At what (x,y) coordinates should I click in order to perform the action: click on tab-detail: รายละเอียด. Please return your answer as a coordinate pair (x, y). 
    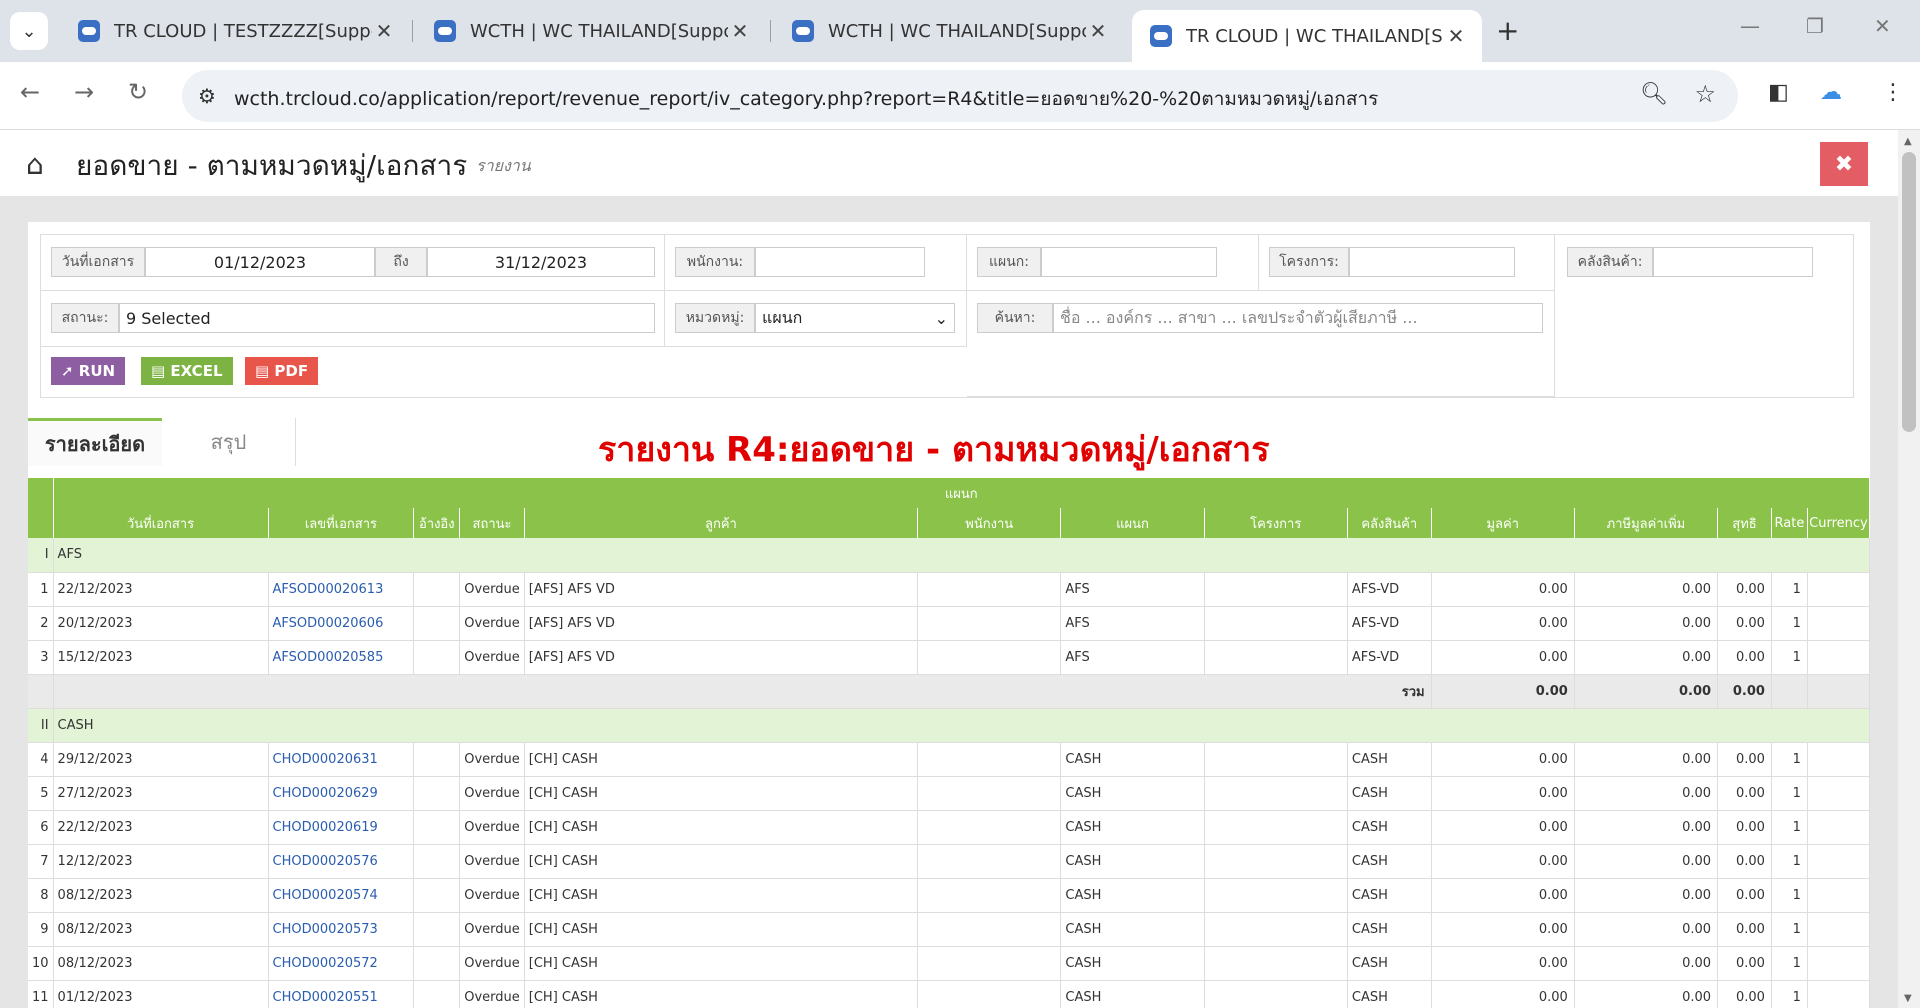
    Looking at the image, I should click on (95, 442).